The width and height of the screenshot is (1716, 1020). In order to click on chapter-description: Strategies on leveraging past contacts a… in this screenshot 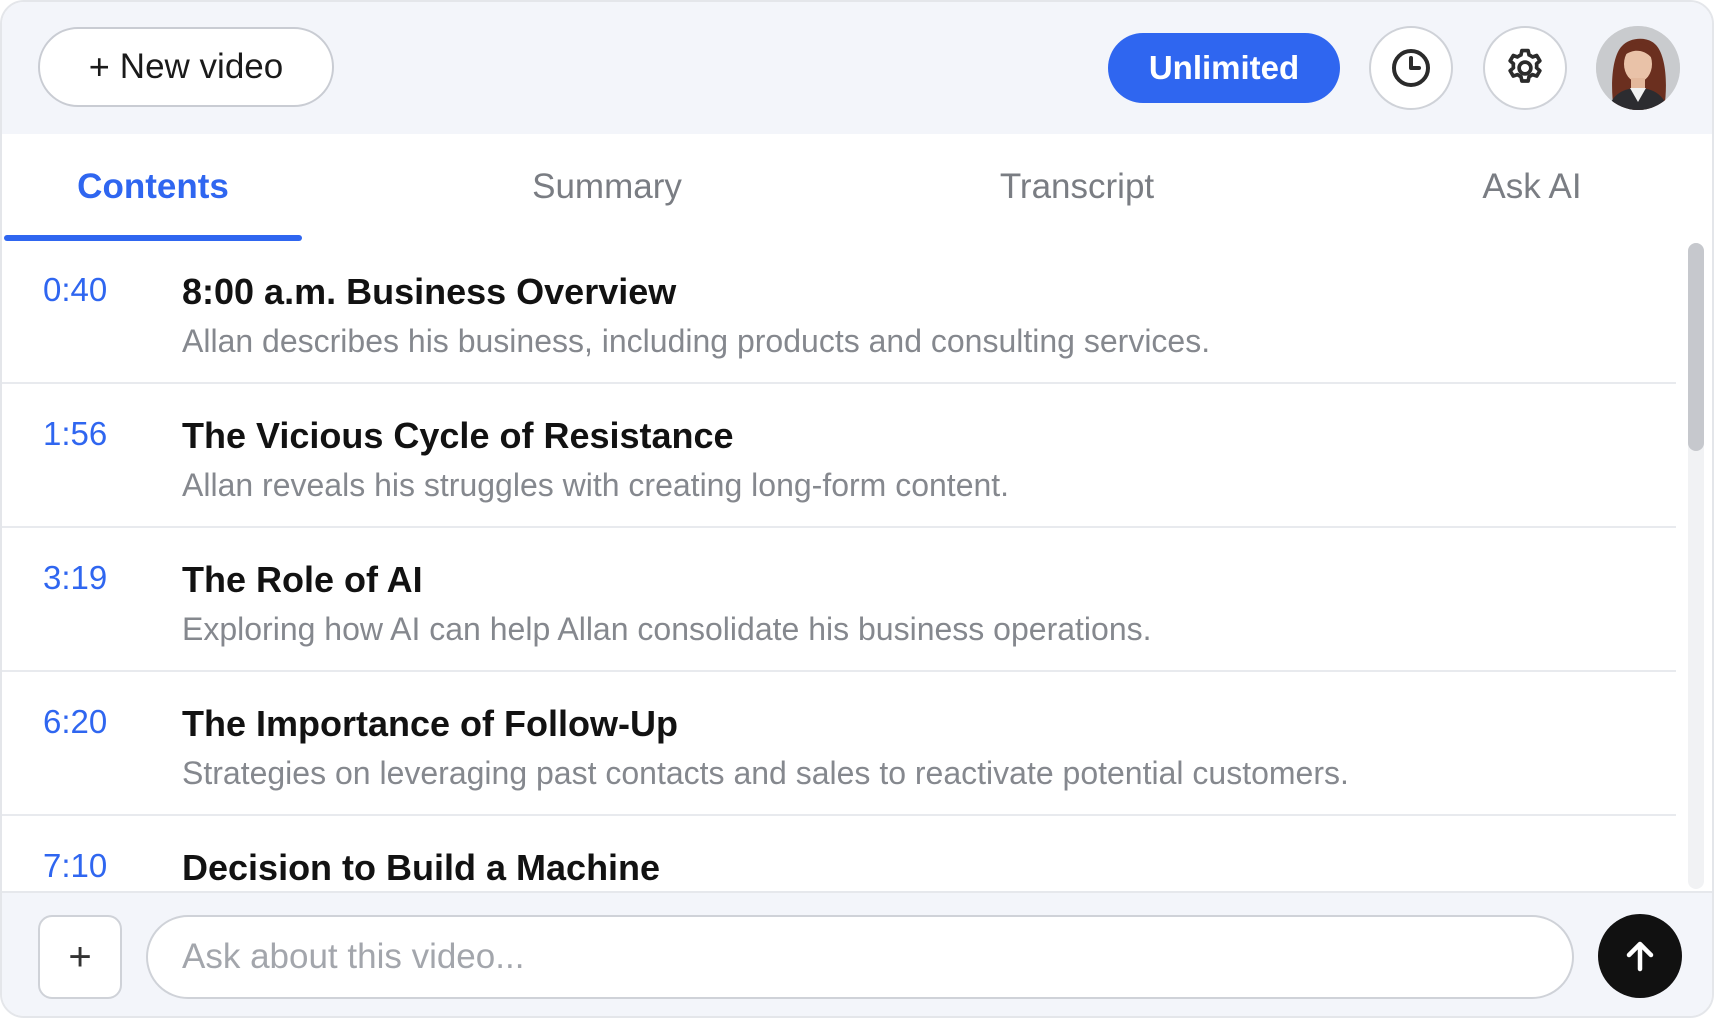, I will do `click(765, 773)`.